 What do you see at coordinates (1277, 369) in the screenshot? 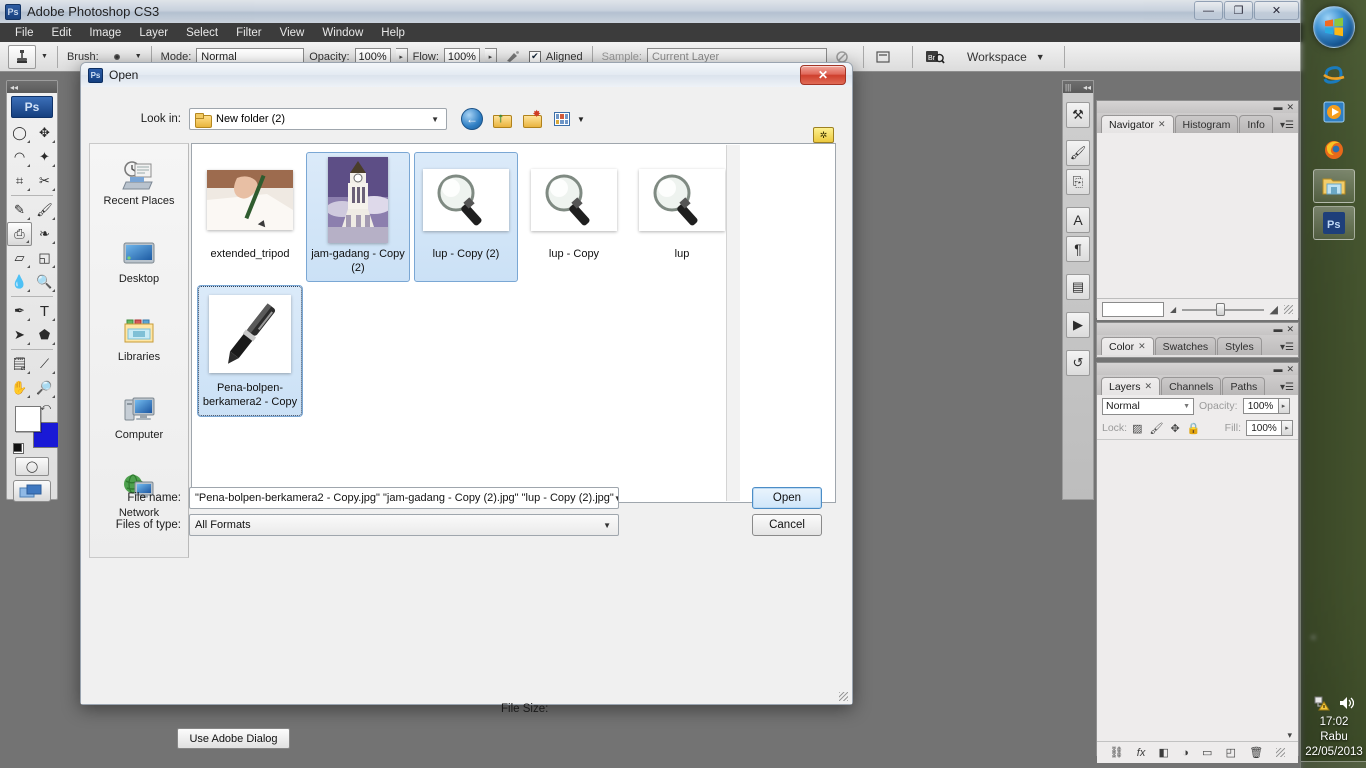
I see `layers-minimize-icon: ▬` at bounding box center [1277, 369].